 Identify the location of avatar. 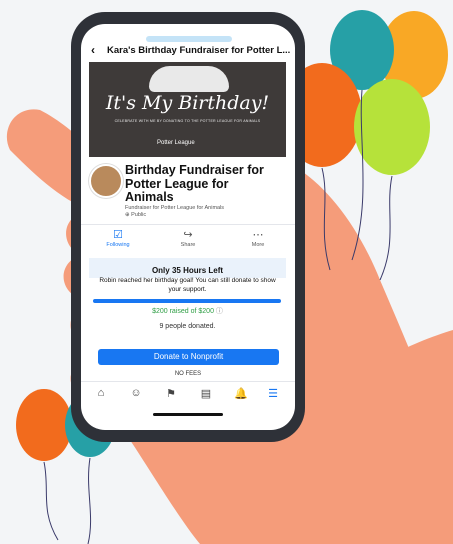
(106, 181).